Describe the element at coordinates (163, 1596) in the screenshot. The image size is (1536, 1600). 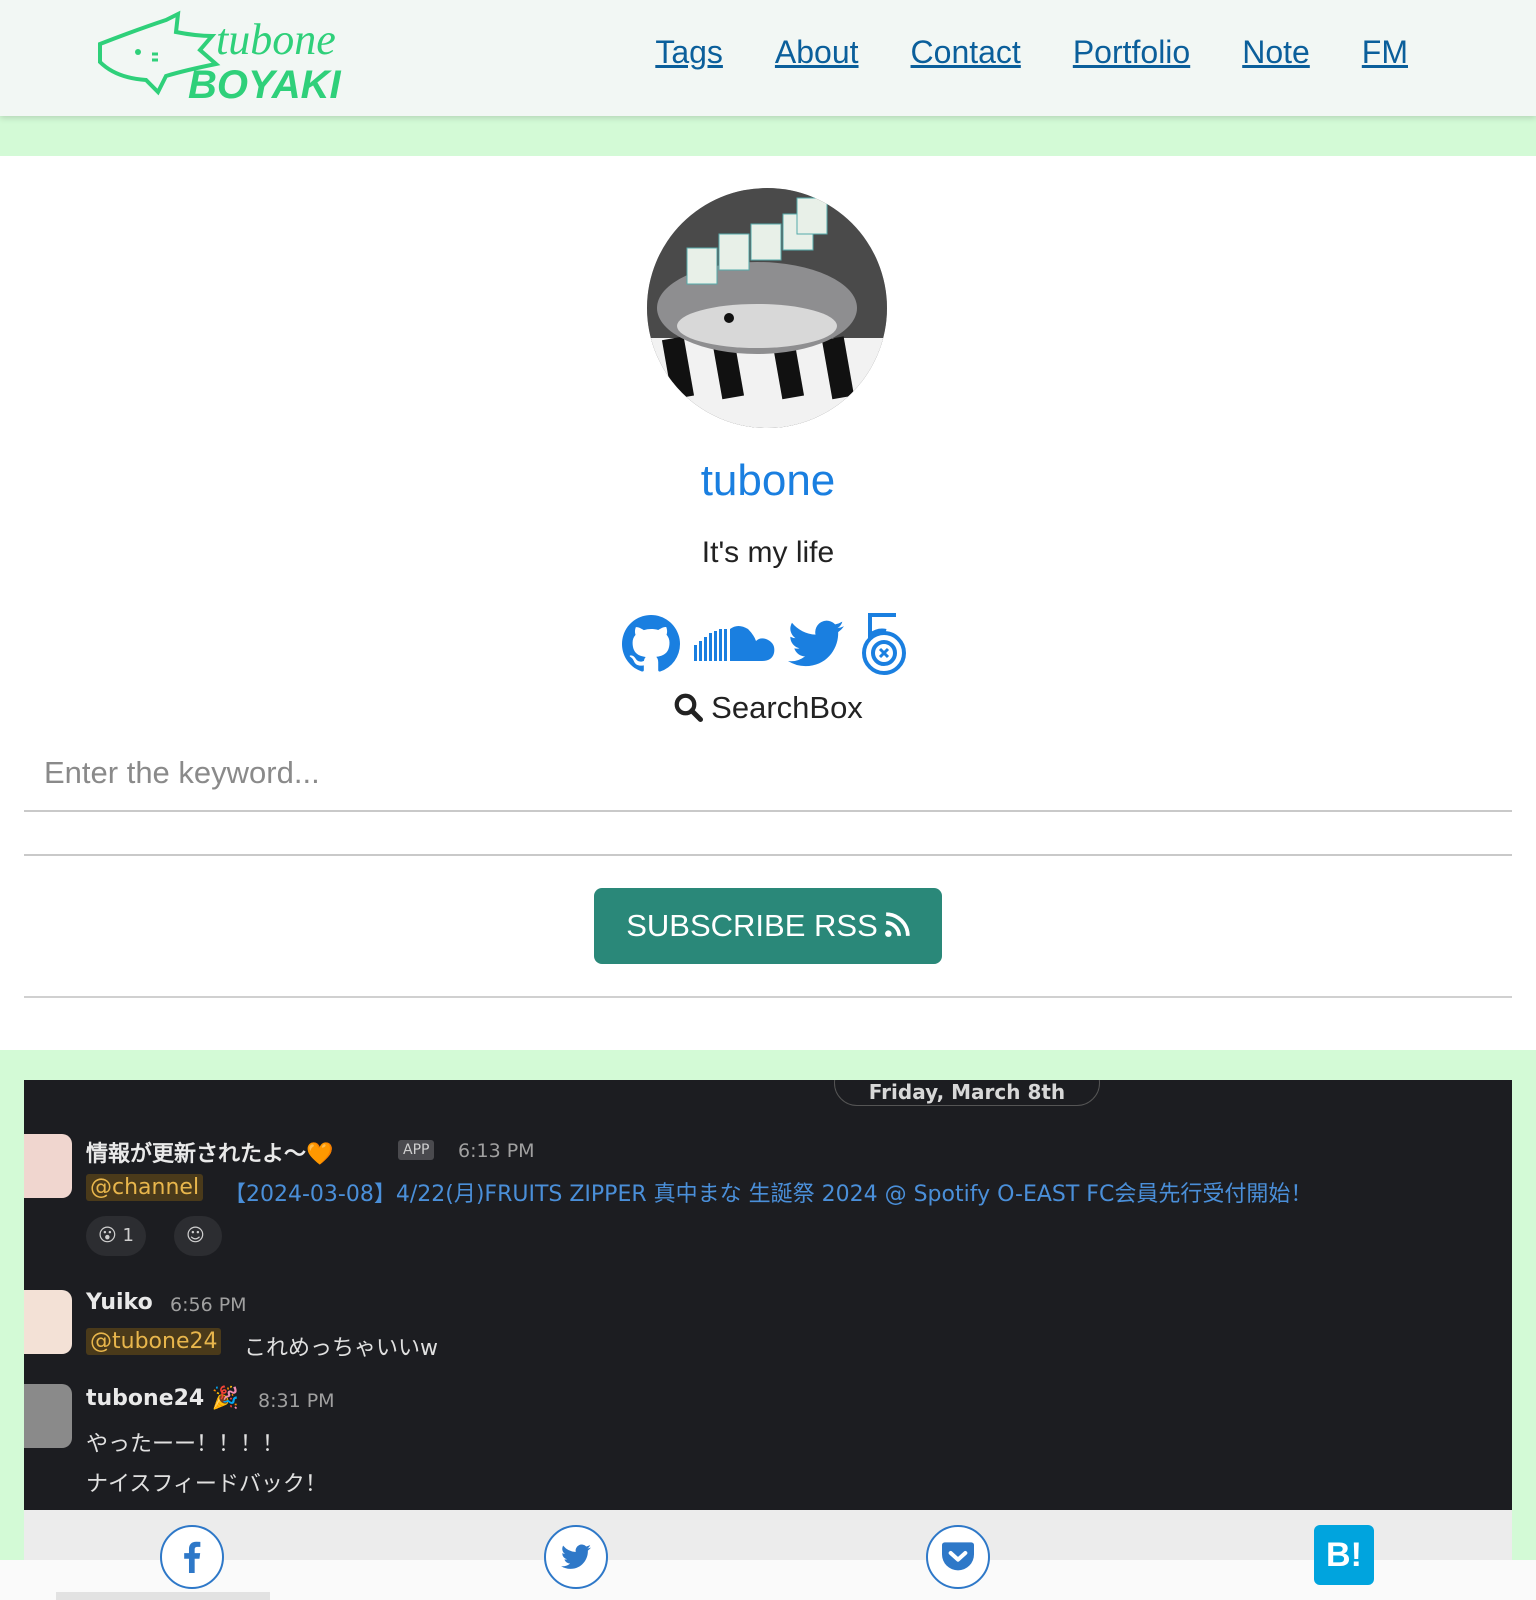
I see `gray-strip` at that location.